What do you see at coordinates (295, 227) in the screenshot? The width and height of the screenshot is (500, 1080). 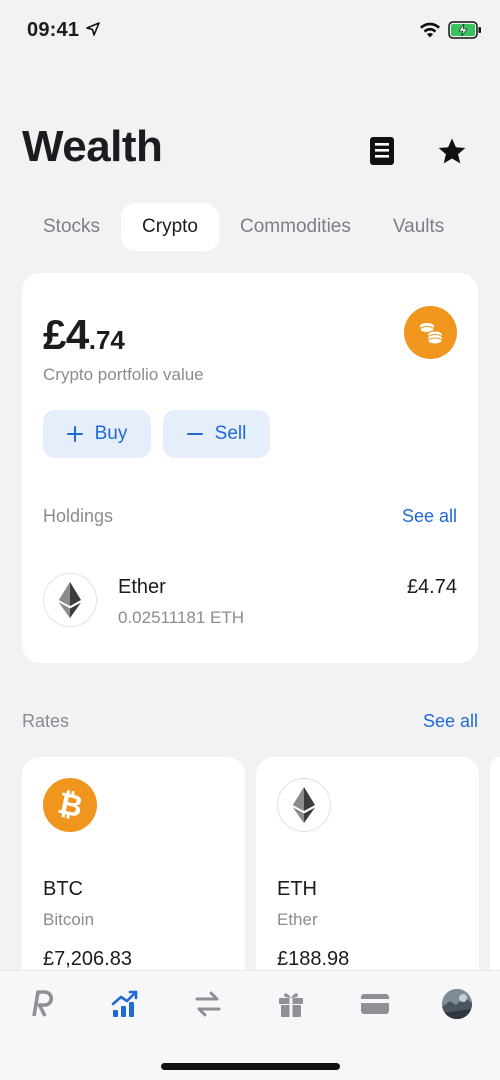 I see `tab-commodities: Commodities` at bounding box center [295, 227].